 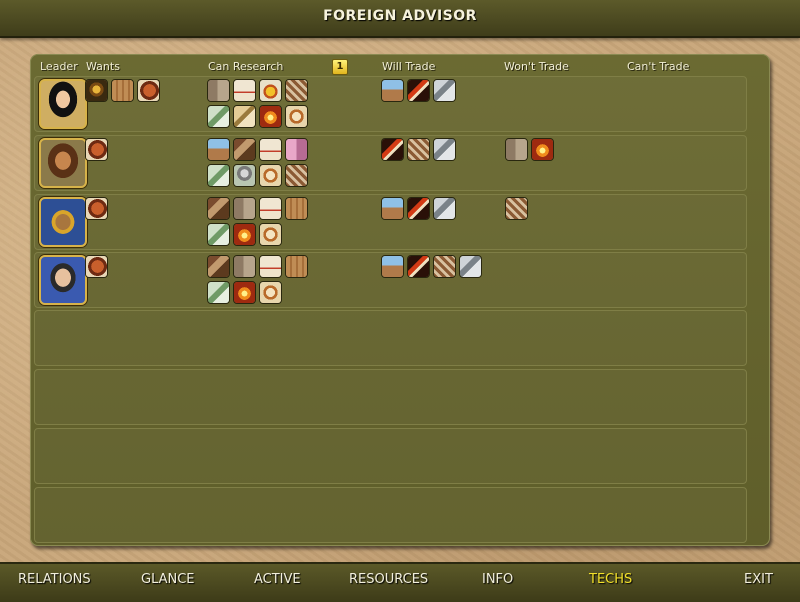 I want to click on tech-icon-statue, so click(x=244, y=175).